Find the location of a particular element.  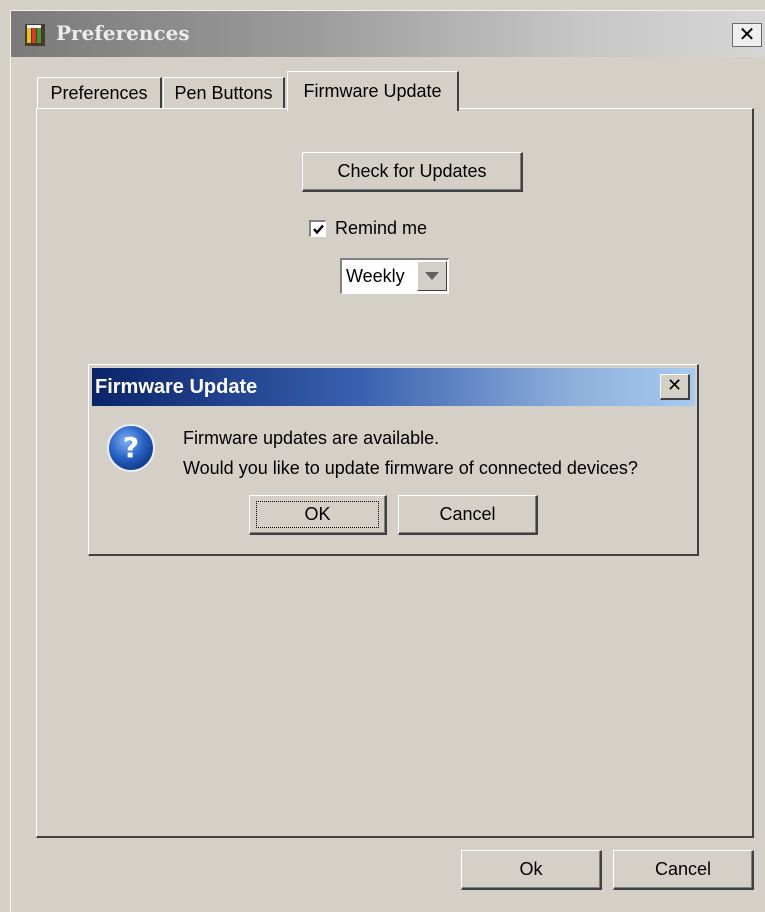

dialog-close-icon: ✕ is located at coordinates (675, 387).